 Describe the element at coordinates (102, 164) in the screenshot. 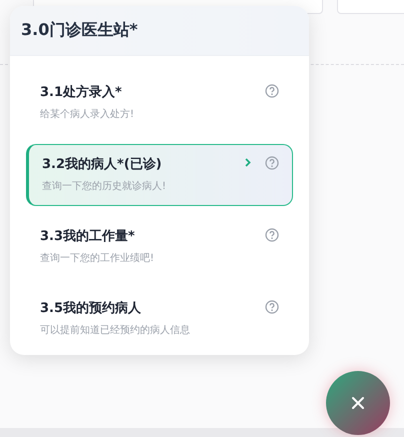

I see `item-title: 3.2我的病人*(已诊)` at that location.